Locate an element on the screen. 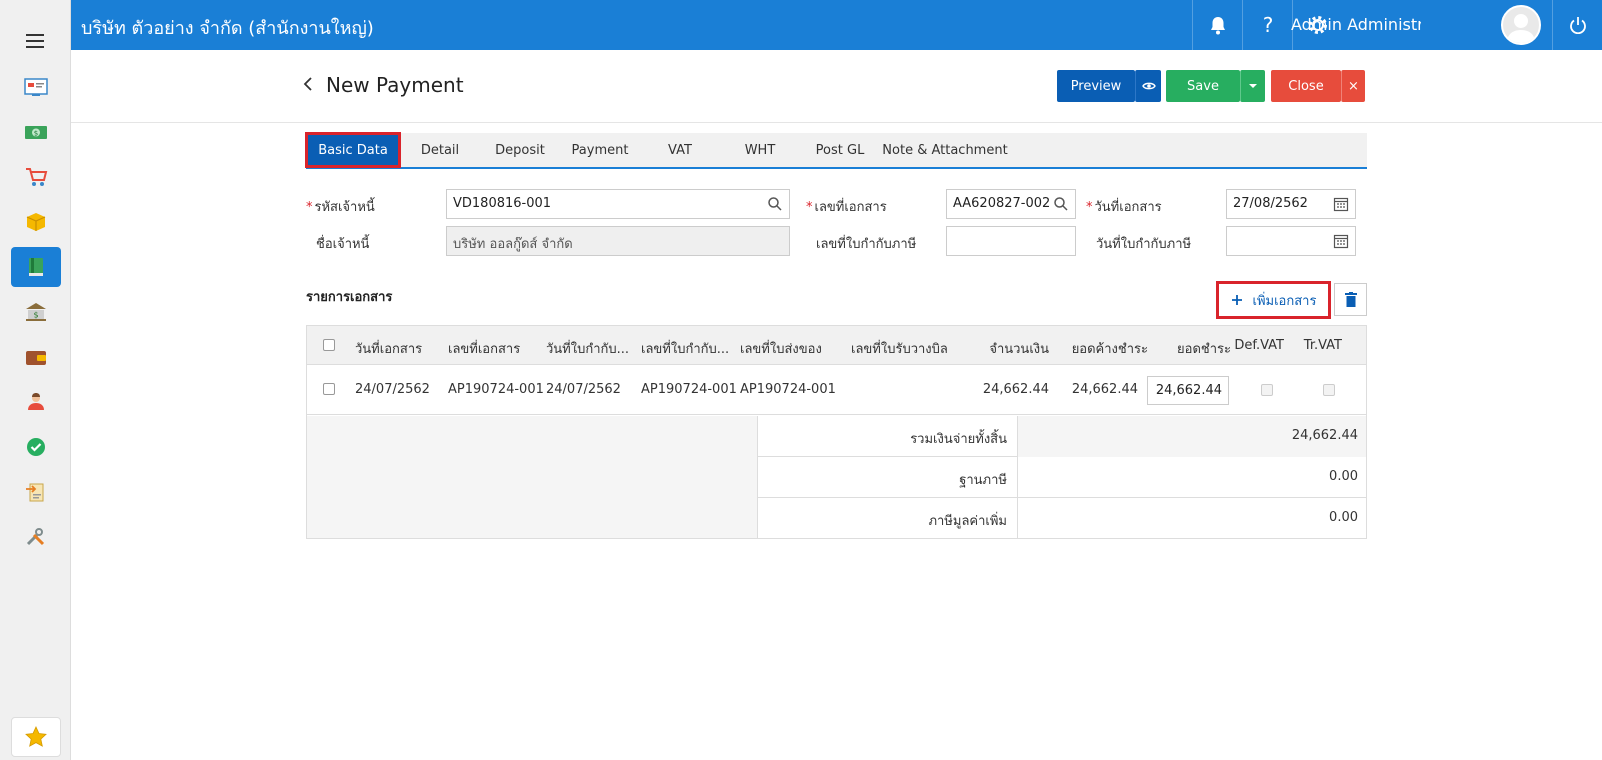 Image resolution: width=1602 pixels, height=760 pixels. money-icon: $ is located at coordinates (36, 132).